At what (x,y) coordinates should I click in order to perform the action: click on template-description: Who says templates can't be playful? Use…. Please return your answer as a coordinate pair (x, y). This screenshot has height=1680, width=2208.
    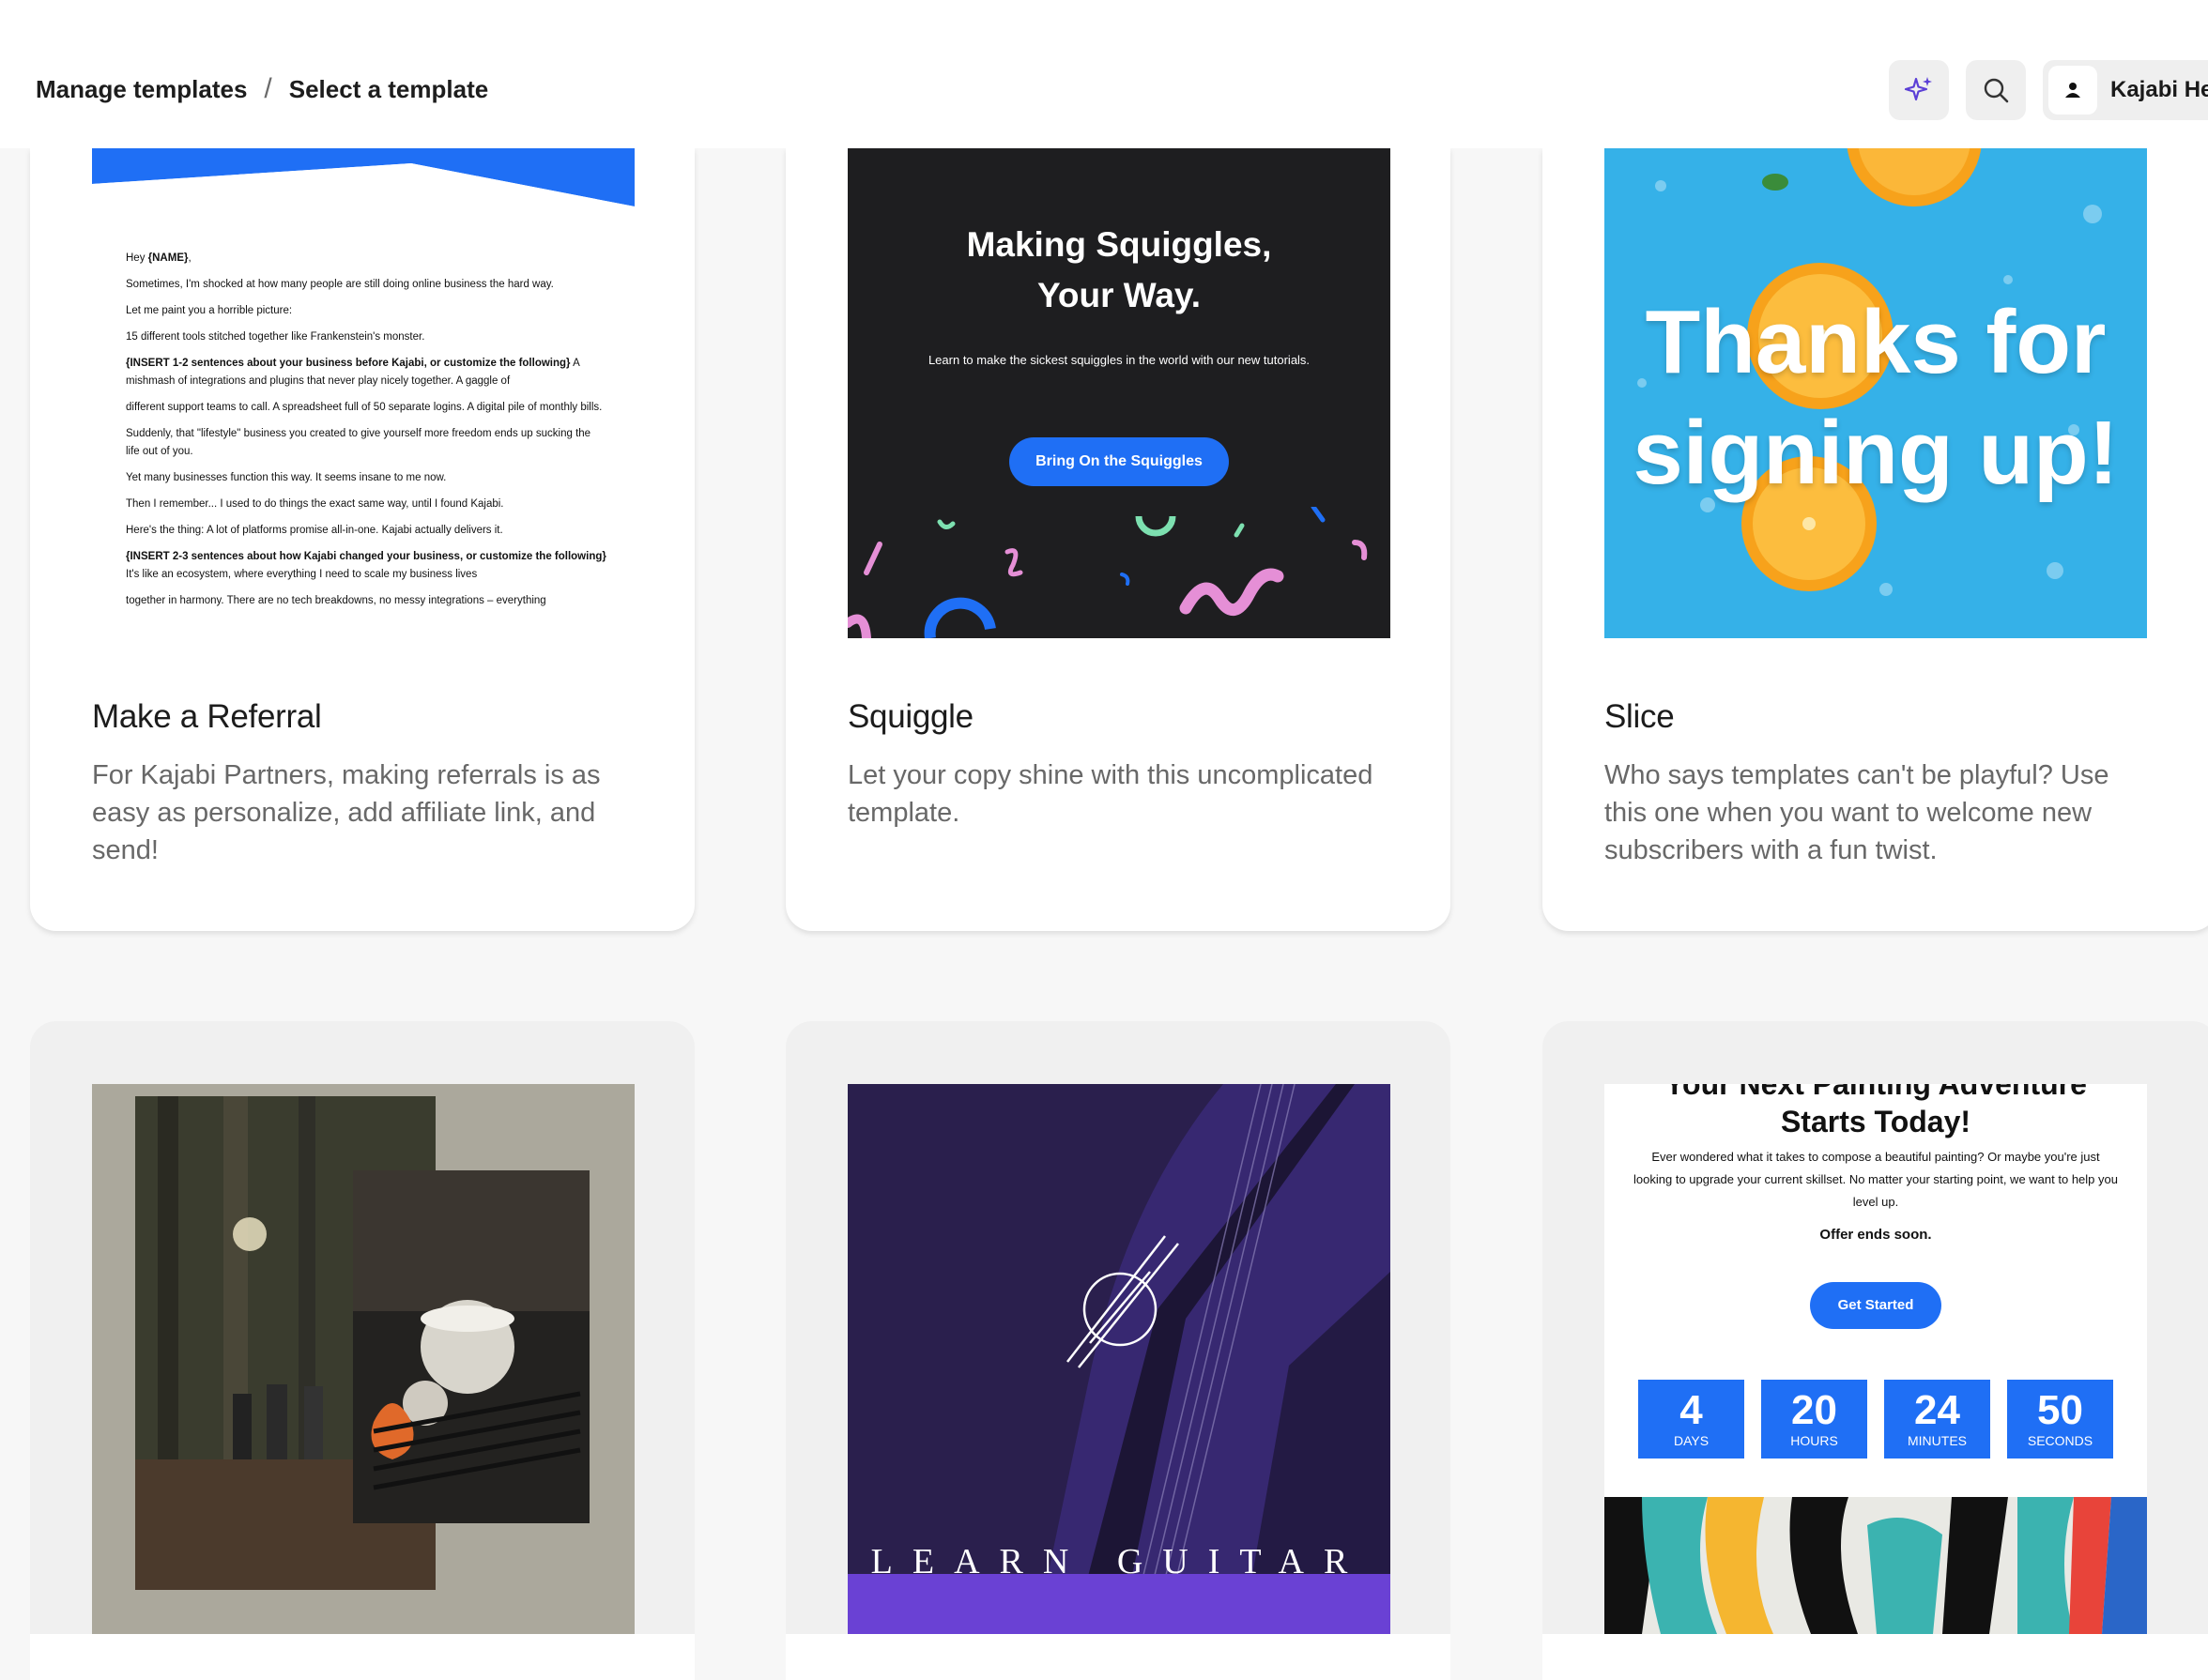
    Looking at the image, I should click on (1857, 812).